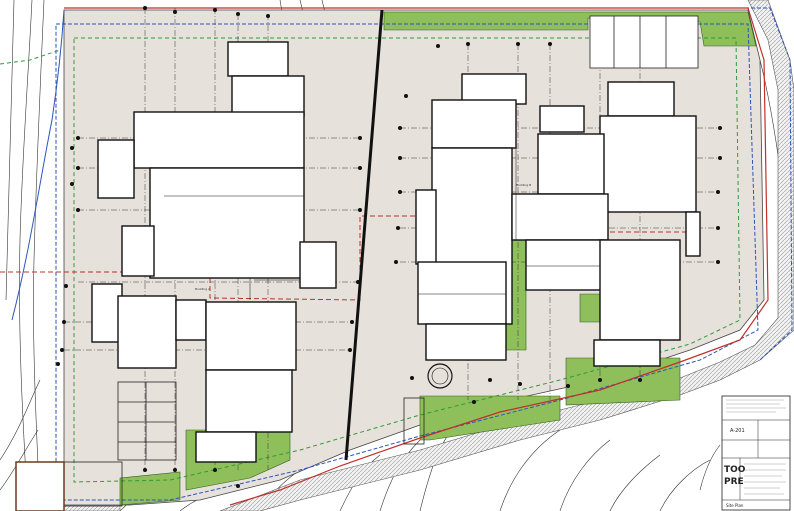 This screenshot has width=794, height=511. What do you see at coordinates (737, 431) in the screenshot?
I see `drawing-number: A-201` at bounding box center [737, 431].